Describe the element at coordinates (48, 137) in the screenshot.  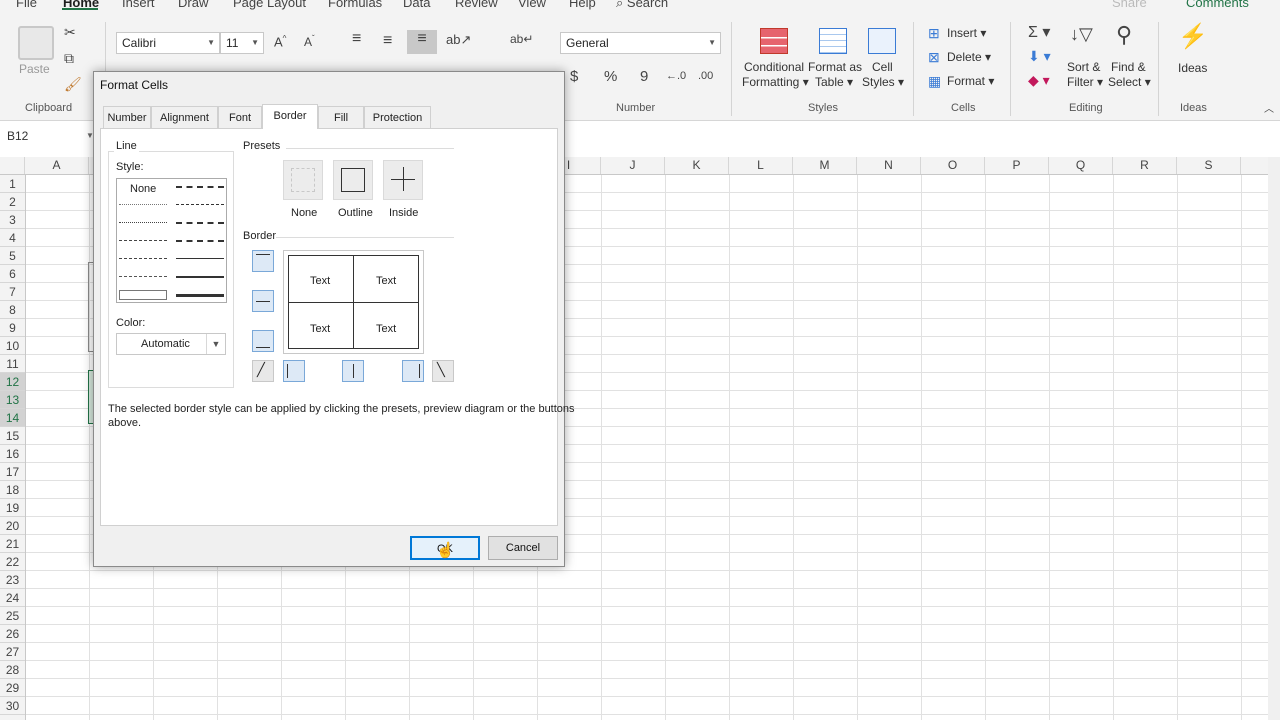
I see `name-box: B12` at that location.